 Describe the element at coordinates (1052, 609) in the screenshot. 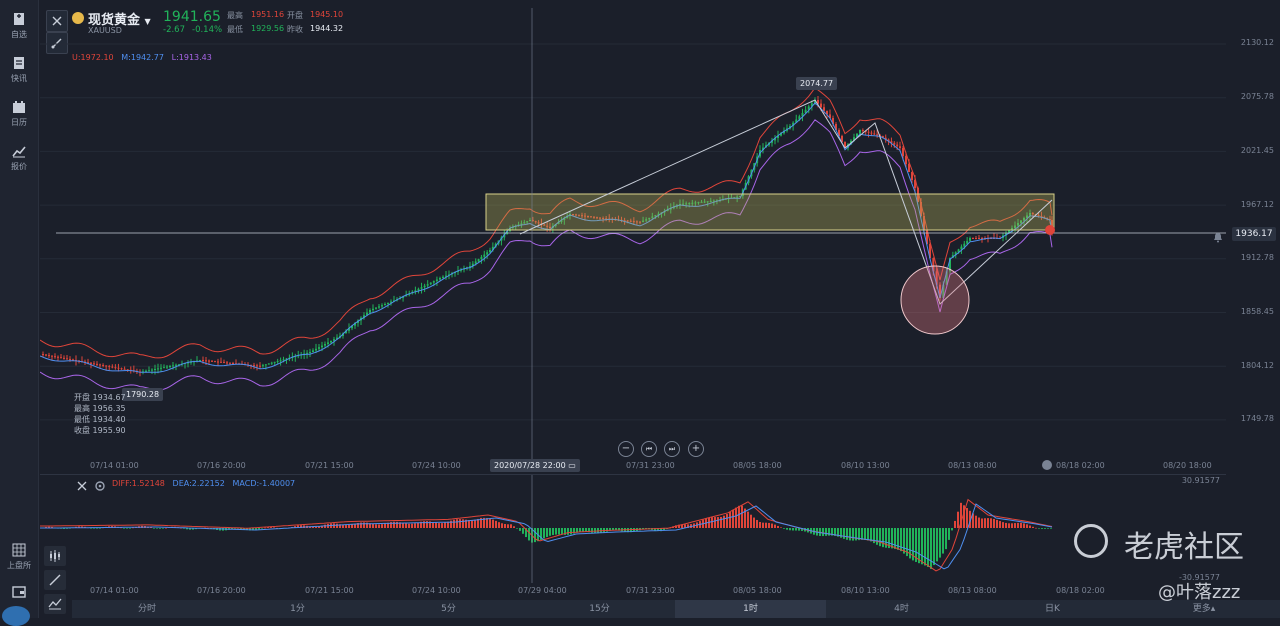

I see `tab-daily: 日K` at that location.